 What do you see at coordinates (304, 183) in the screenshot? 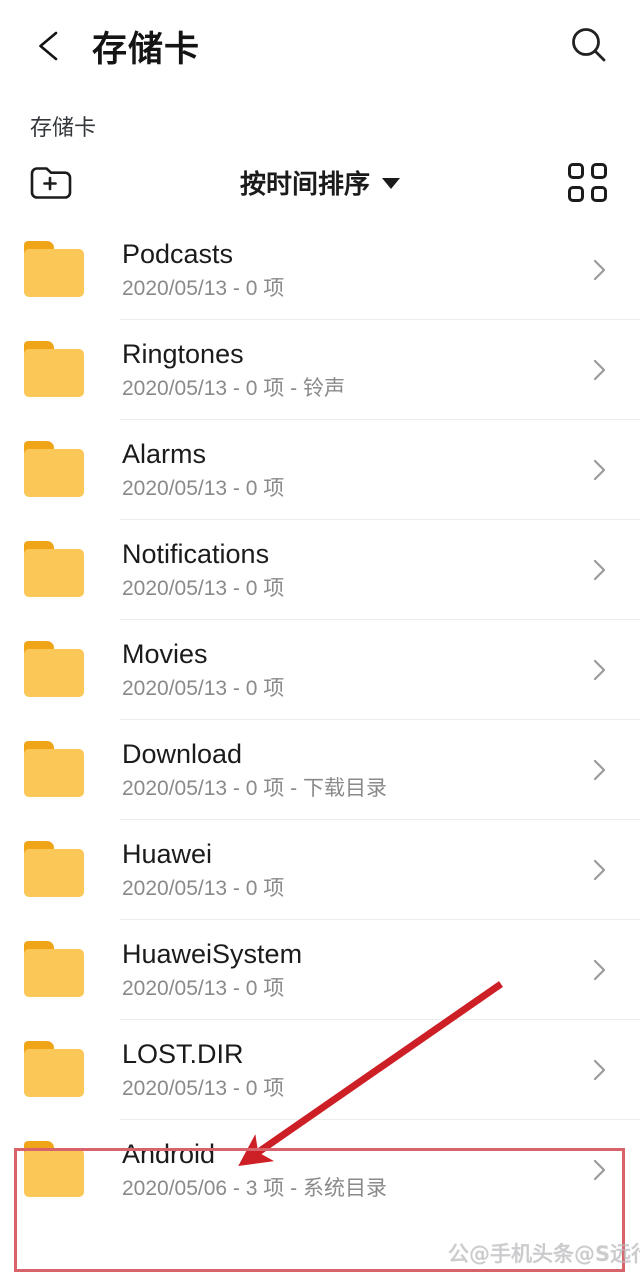
I see `sort-label: 按时间排序` at bounding box center [304, 183].